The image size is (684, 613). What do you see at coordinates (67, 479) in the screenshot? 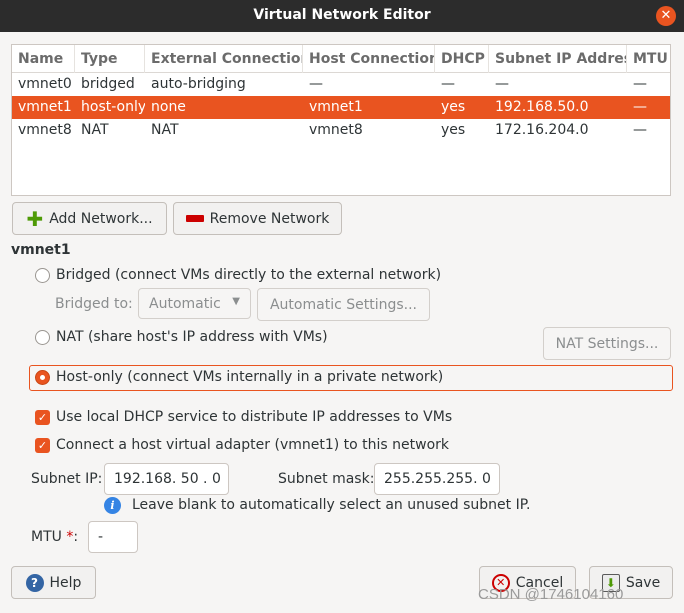
I see `subnet-ip-label: Subnet IP:` at bounding box center [67, 479].